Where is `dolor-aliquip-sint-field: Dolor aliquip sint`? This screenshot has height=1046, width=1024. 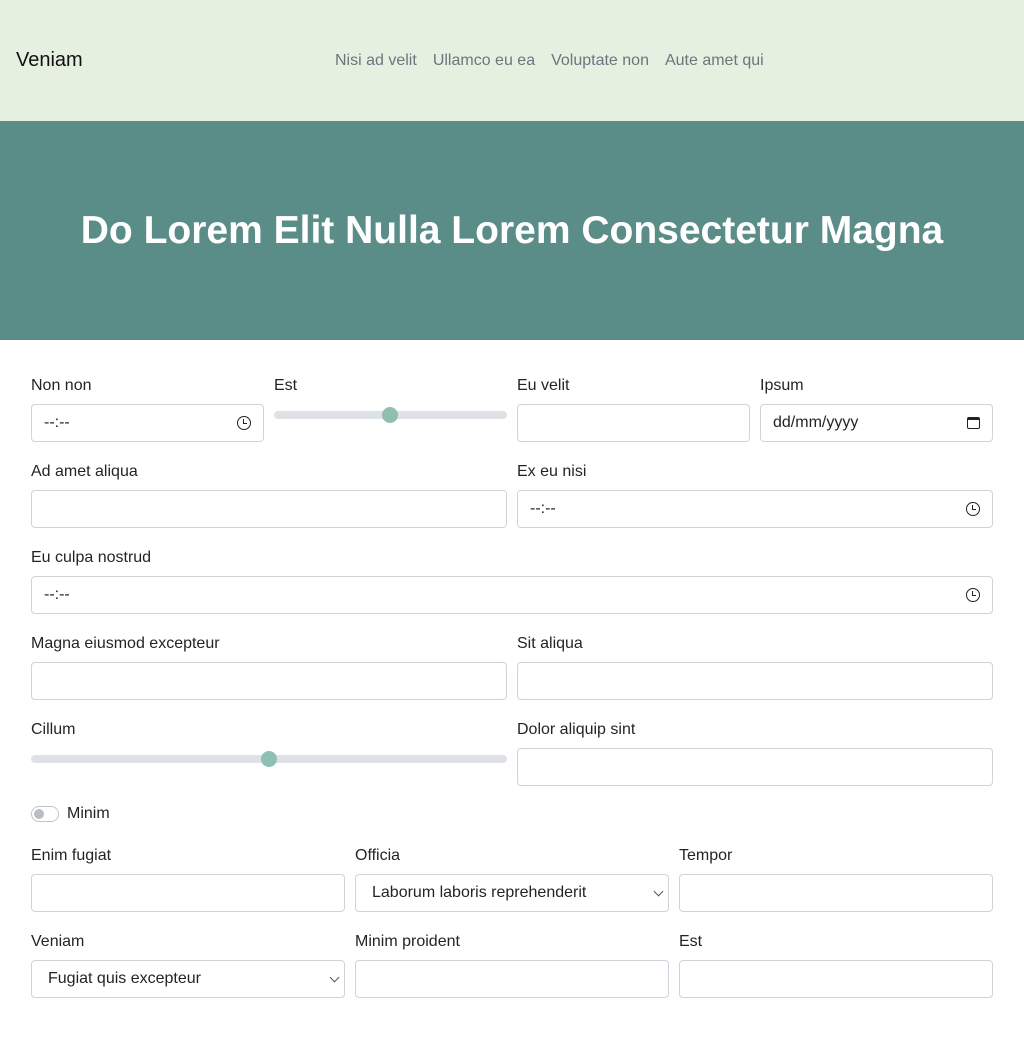 dolor-aliquip-sint-field: Dolor aliquip sint is located at coordinates (576, 730).